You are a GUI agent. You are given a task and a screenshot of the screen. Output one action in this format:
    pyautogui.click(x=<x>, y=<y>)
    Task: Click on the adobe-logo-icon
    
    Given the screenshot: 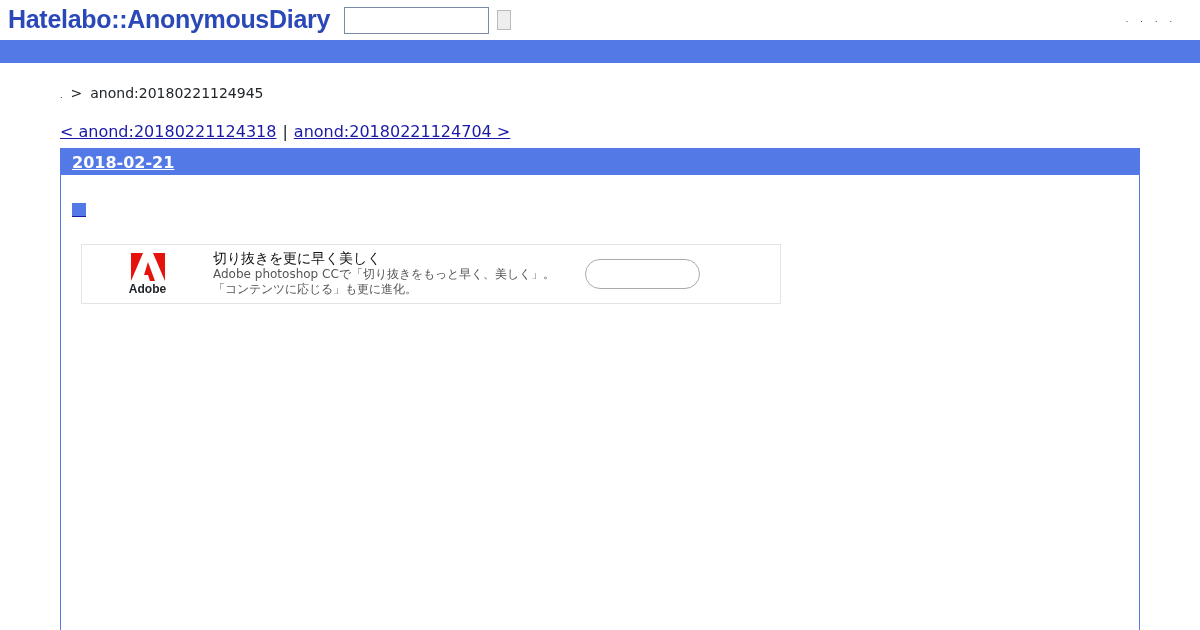 What is the action you would take?
    pyautogui.click(x=147, y=266)
    